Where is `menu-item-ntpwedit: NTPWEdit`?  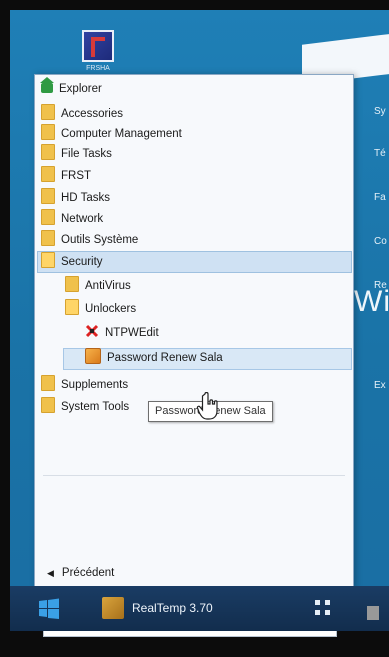
menu-item-ntpwedit: NTPWEdit is located at coordinates (122, 333).